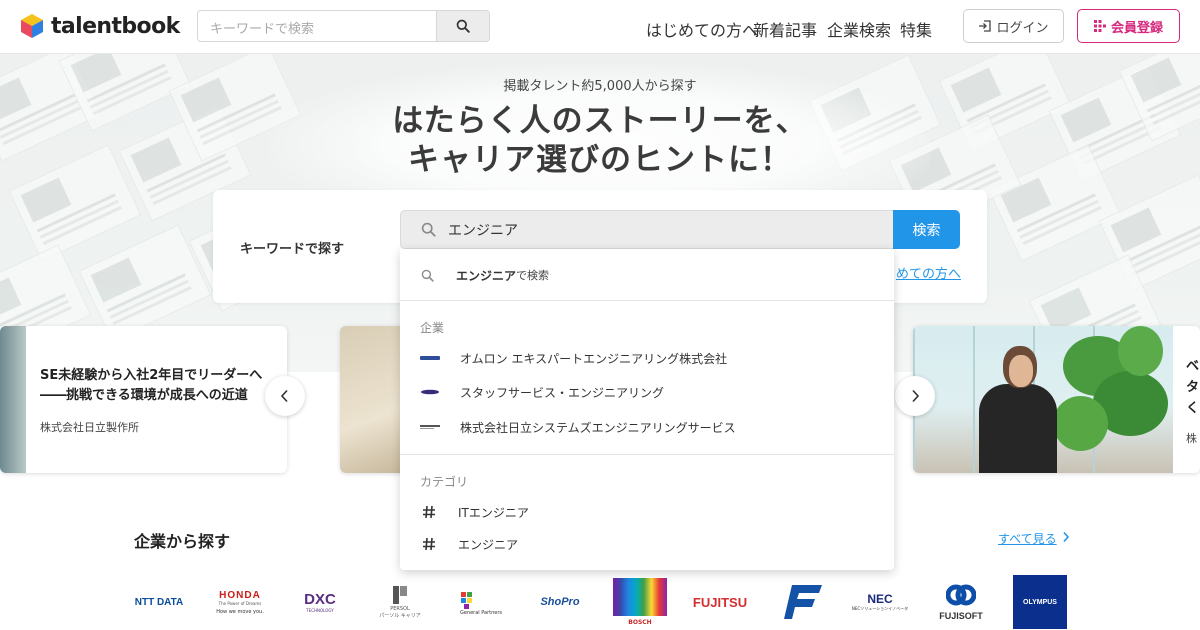 The height and width of the screenshot is (630, 1200). Describe the element at coordinates (600, 121) in the screenshot. I see `hero-title-line1: はたらく人のストーリーを、` at that location.